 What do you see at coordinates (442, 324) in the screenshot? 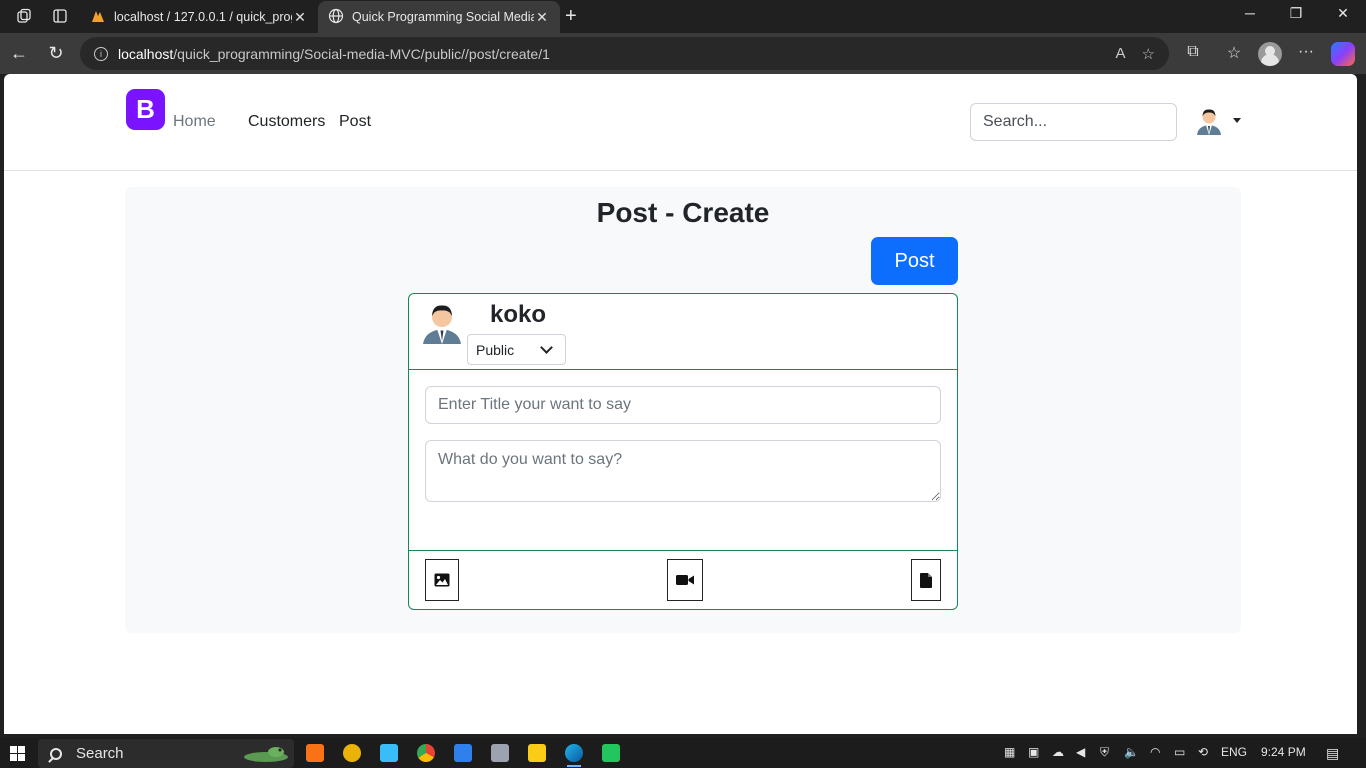
I see `author-avatar-icon` at bounding box center [442, 324].